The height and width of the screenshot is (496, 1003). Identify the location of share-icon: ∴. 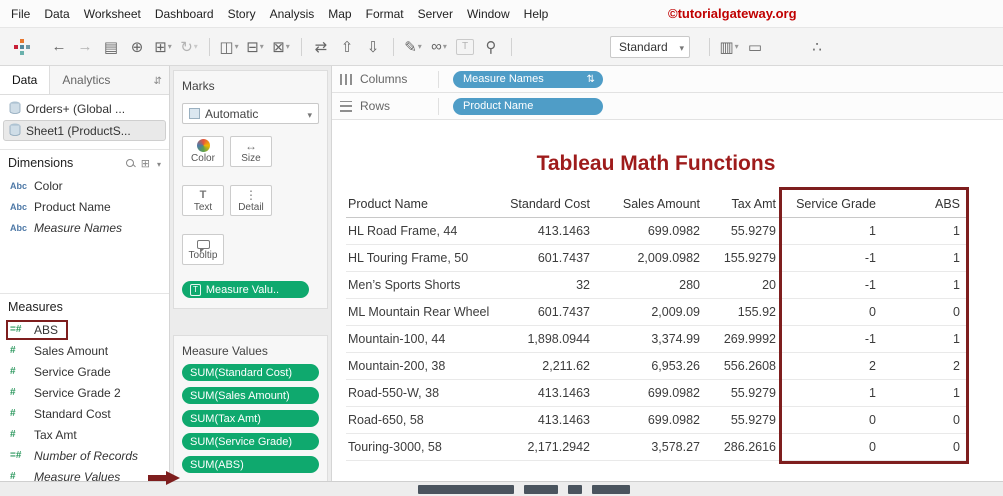
(817, 47).